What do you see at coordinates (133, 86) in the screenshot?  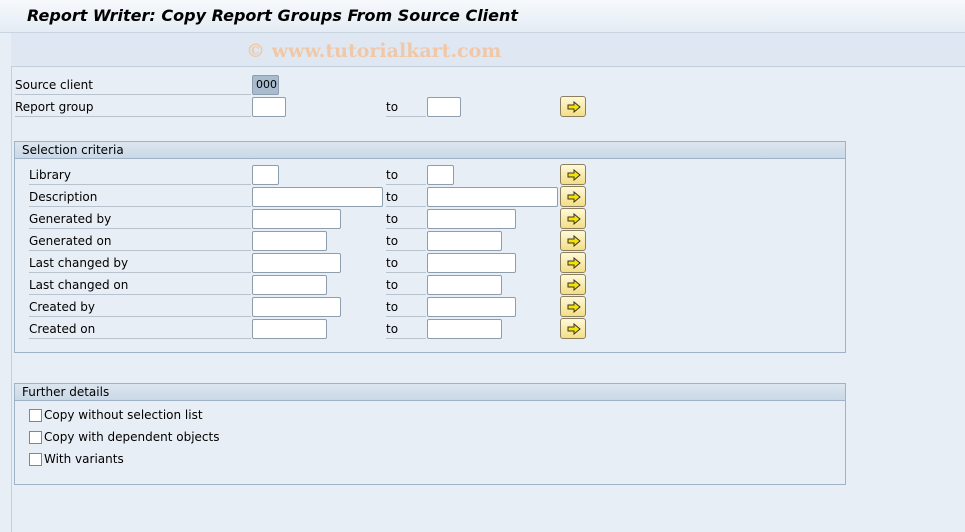 I see `source-client-label: Source client` at bounding box center [133, 86].